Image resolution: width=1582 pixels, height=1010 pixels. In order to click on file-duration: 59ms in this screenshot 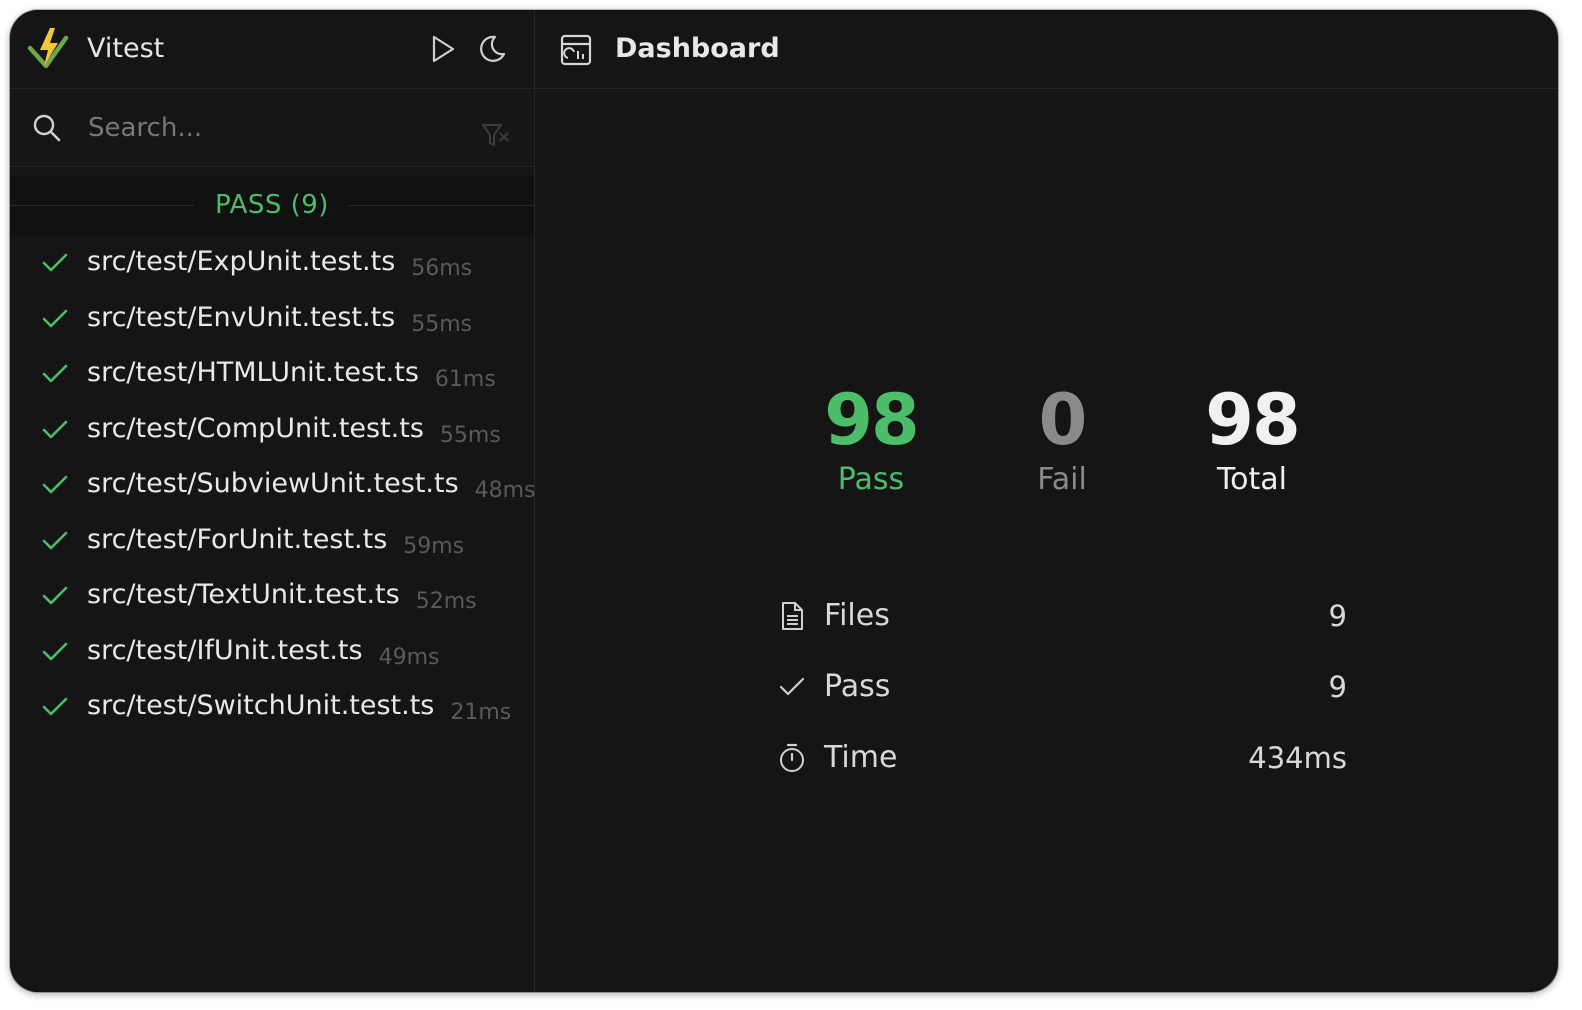, I will do `click(434, 546)`.